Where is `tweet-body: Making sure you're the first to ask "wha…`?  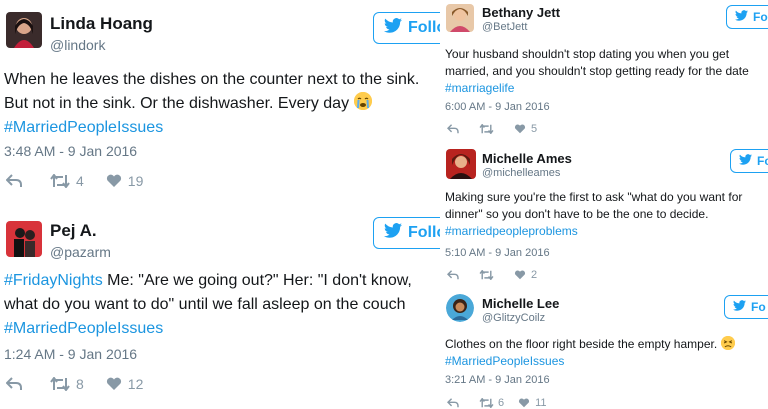 tweet-body: Making sure you're the first to ask "wha… is located at coordinates (594, 205).